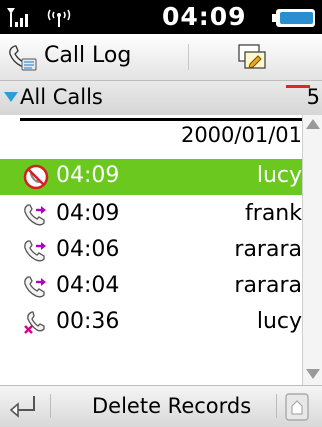  What do you see at coordinates (88, 55) in the screenshot?
I see `page-title: Call Log` at bounding box center [88, 55].